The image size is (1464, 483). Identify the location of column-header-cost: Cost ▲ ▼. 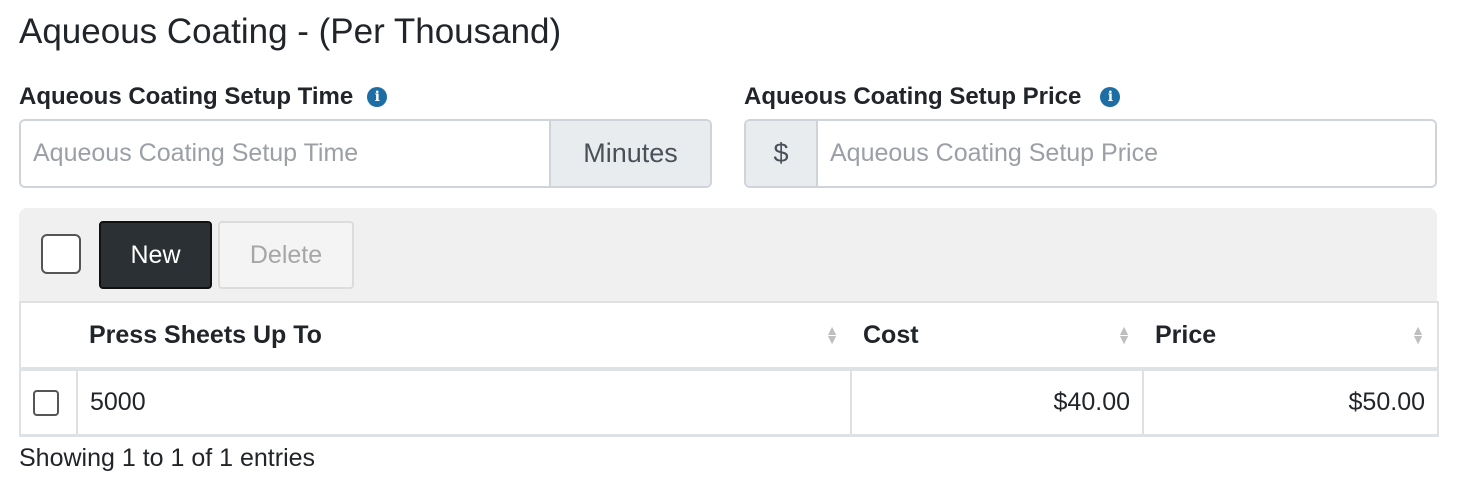
(997, 336).